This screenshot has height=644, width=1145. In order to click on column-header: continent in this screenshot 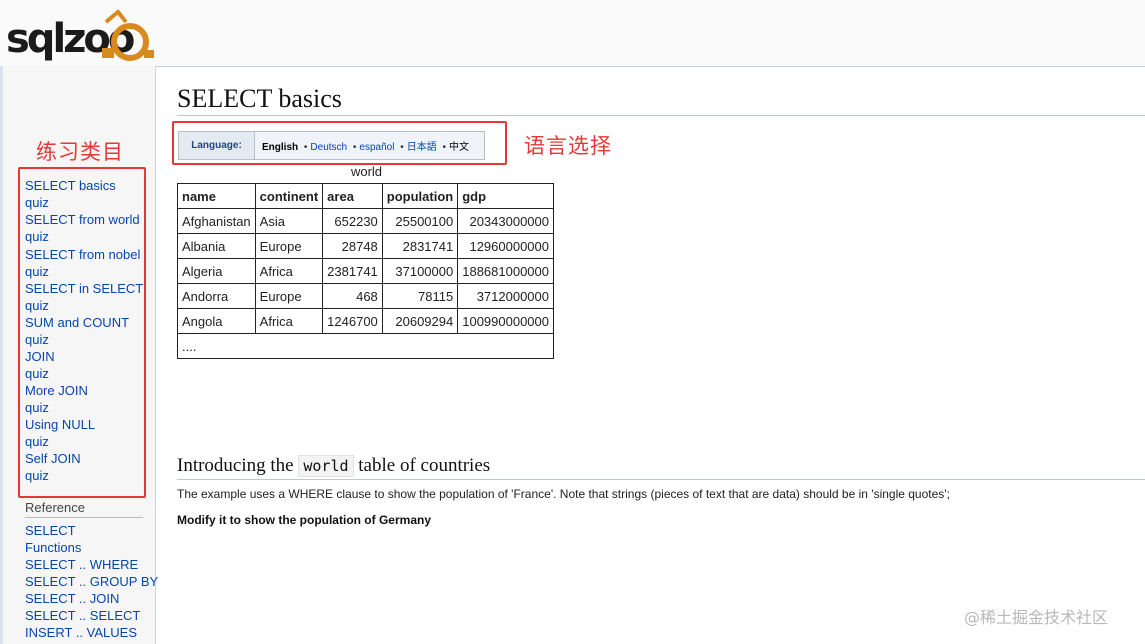, I will do `click(289, 196)`.